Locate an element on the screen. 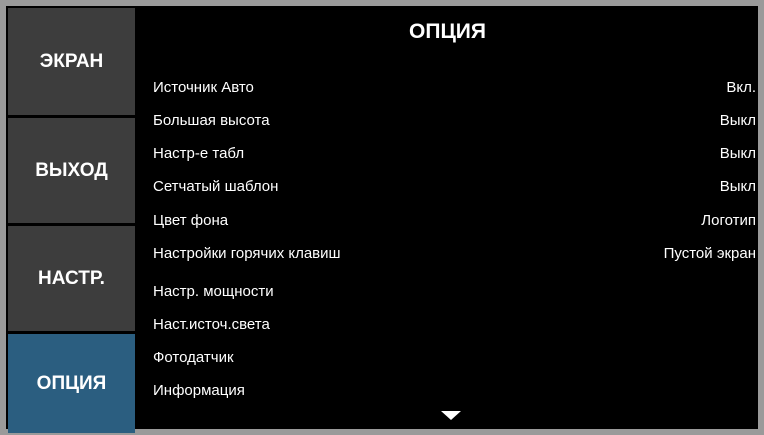 This screenshot has width=764, height=435. menu-item-light-sensor: Фотодатчик is located at coordinates (454, 358).